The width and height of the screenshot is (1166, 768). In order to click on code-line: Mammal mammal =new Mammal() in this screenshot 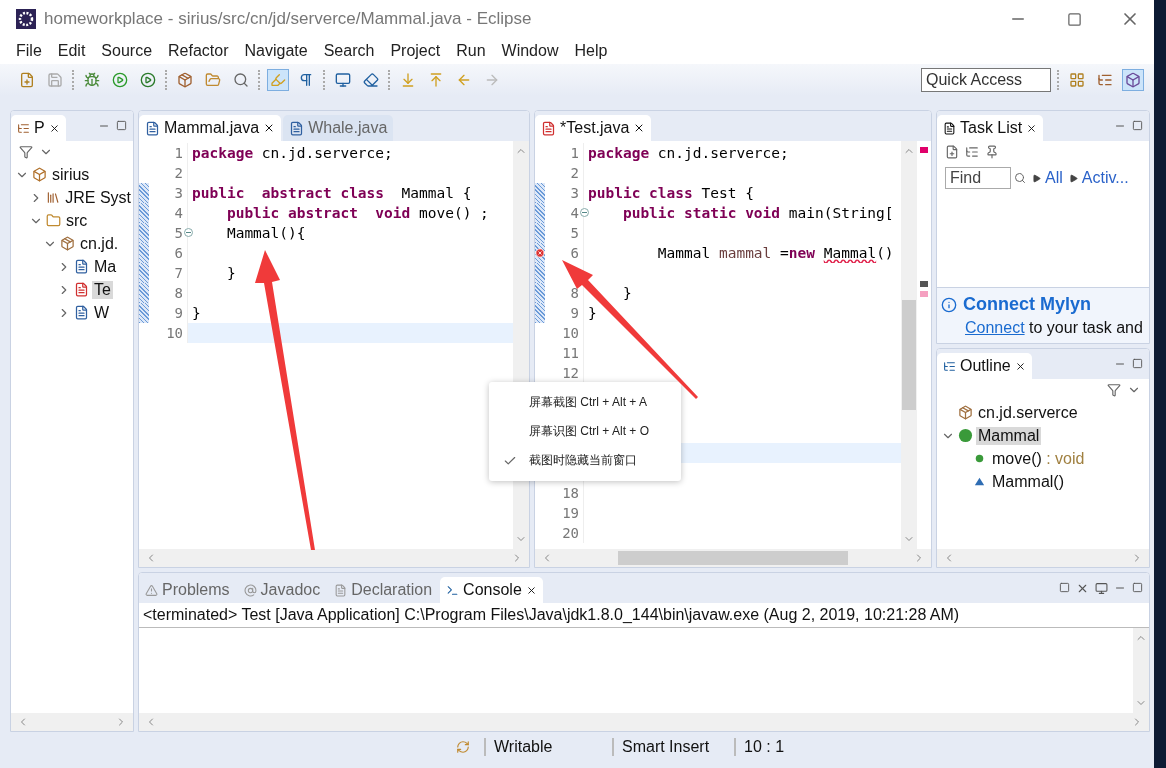, I will do `click(775, 253)`.